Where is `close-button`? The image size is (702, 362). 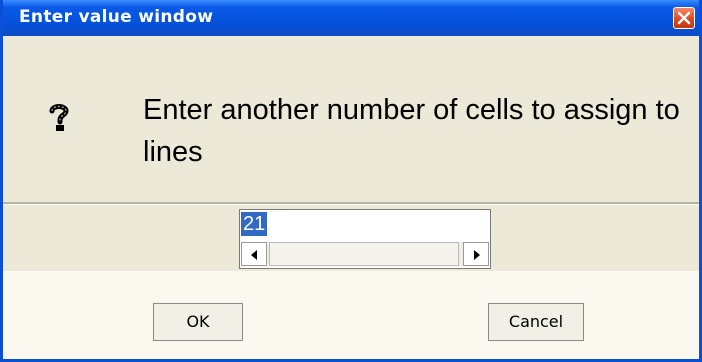
close-button is located at coordinates (684, 18).